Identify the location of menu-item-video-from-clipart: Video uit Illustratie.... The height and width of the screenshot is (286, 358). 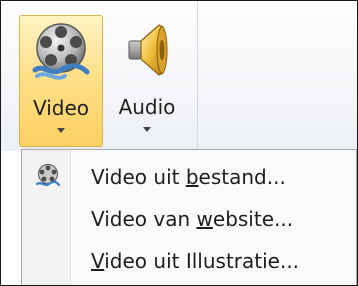
(189, 261).